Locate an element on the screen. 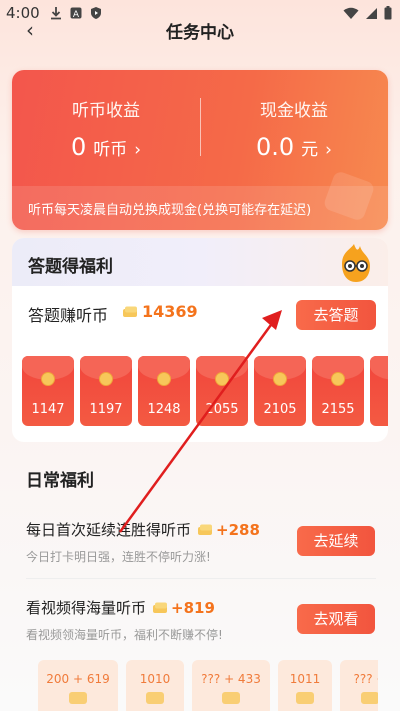 The image size is (400, 711). tile-label: ??? + 433 is located at coordinates (231, 679).